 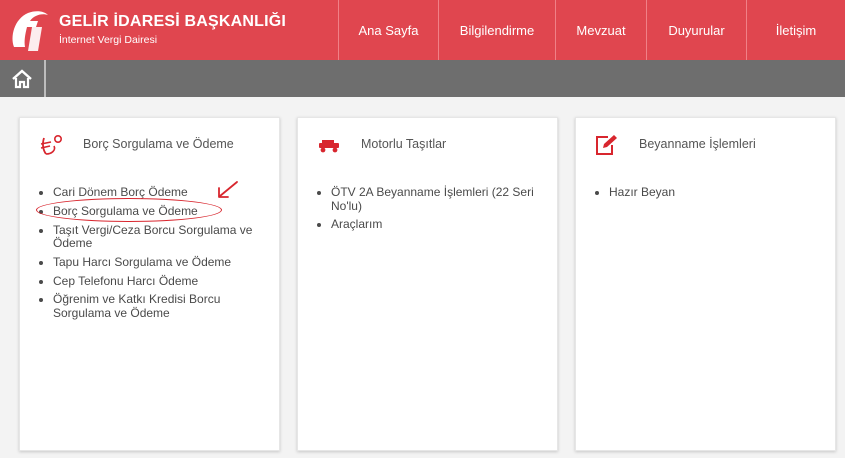 I want to click on annotation-arrow-icon, so click(x=227, y=191).